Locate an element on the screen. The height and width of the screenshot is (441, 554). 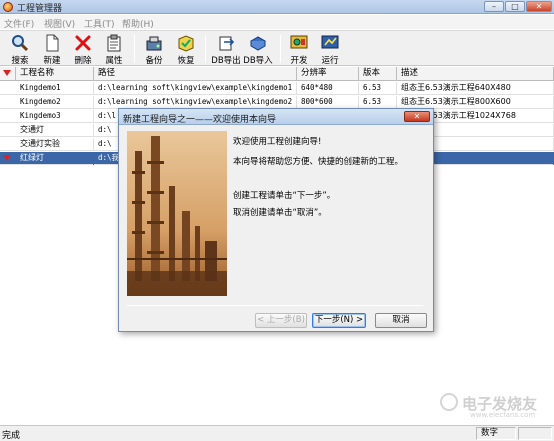
header-resolution: 分辨率 is located at coordinates (328, 74).